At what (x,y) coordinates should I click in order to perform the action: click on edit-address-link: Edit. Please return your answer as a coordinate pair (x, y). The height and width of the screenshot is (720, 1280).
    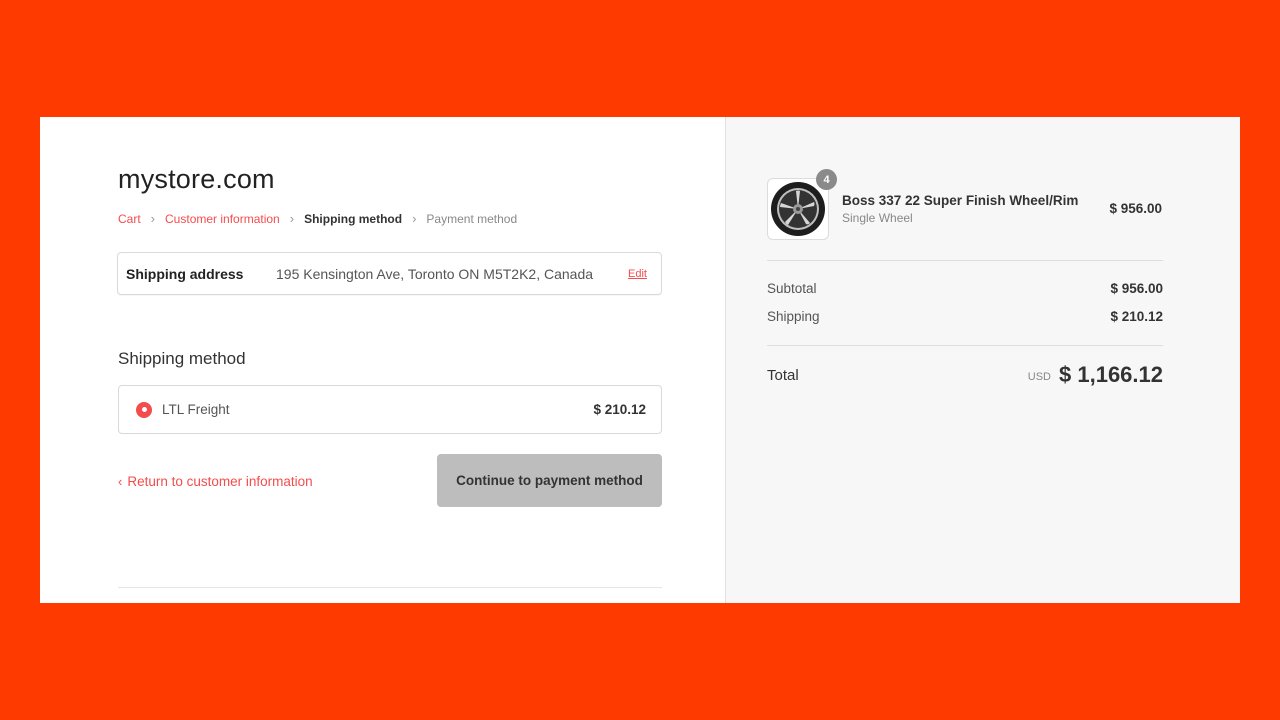
    Looking at the image, I should click on (637, 274).